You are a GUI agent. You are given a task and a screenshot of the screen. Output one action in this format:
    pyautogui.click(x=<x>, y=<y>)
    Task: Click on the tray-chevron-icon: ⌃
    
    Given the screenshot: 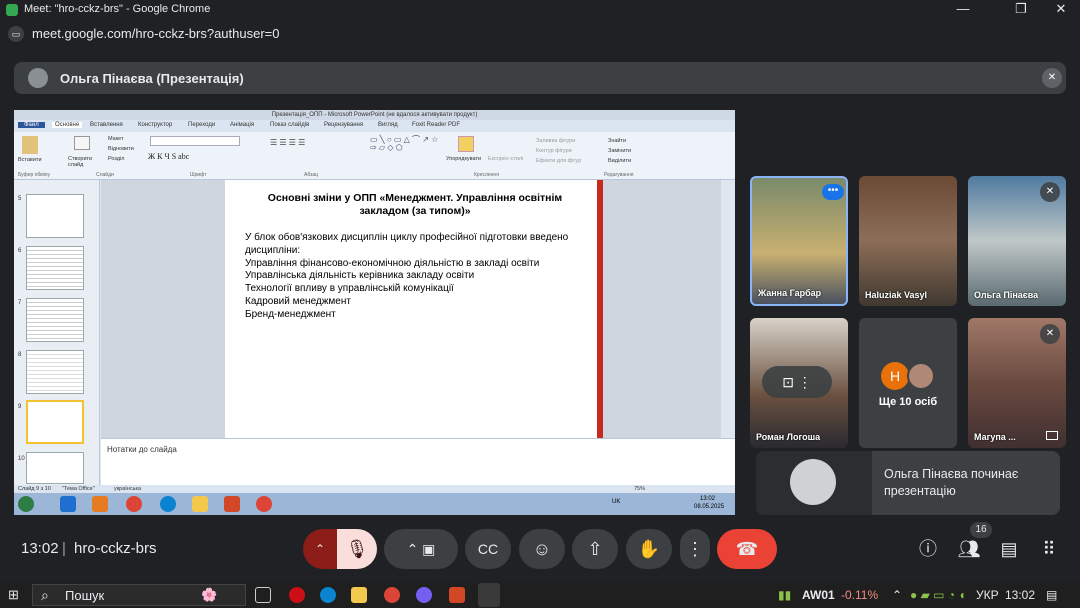 What is the action you would take?
    pyautogui.click(x=897, y=595)
    